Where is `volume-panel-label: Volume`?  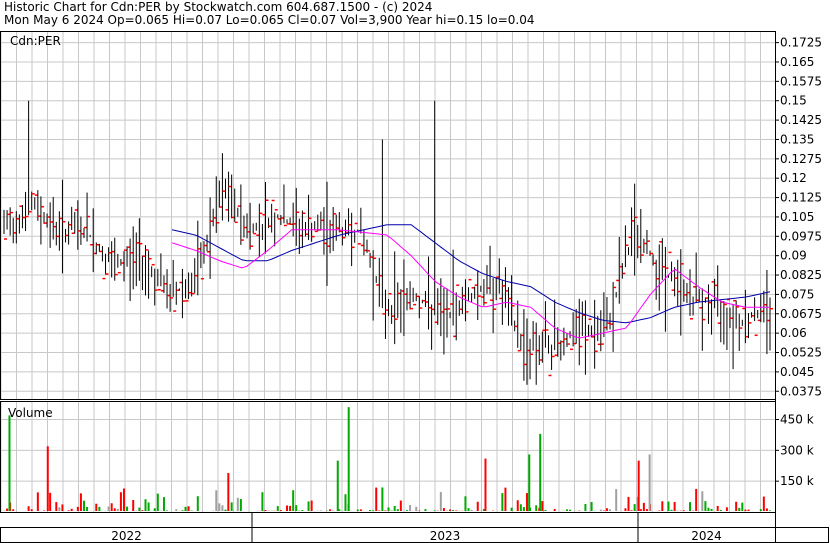 volume-panel-label: Volume is located at coordinates (30, 413).